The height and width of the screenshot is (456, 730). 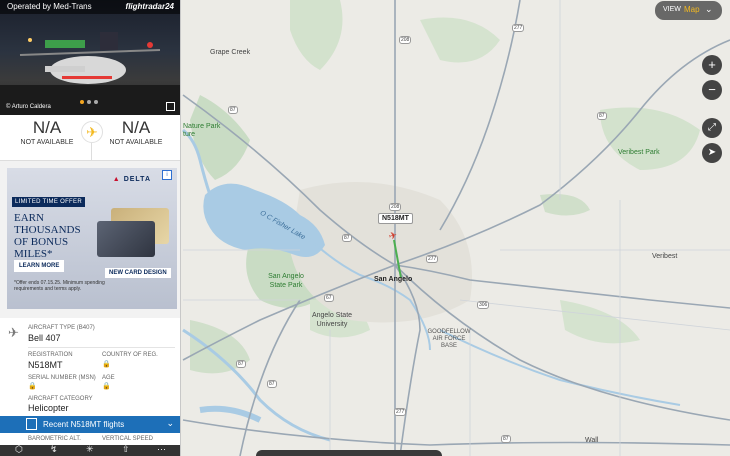 I want to click on share-icon: ⇧, so click(x=126, y=449).